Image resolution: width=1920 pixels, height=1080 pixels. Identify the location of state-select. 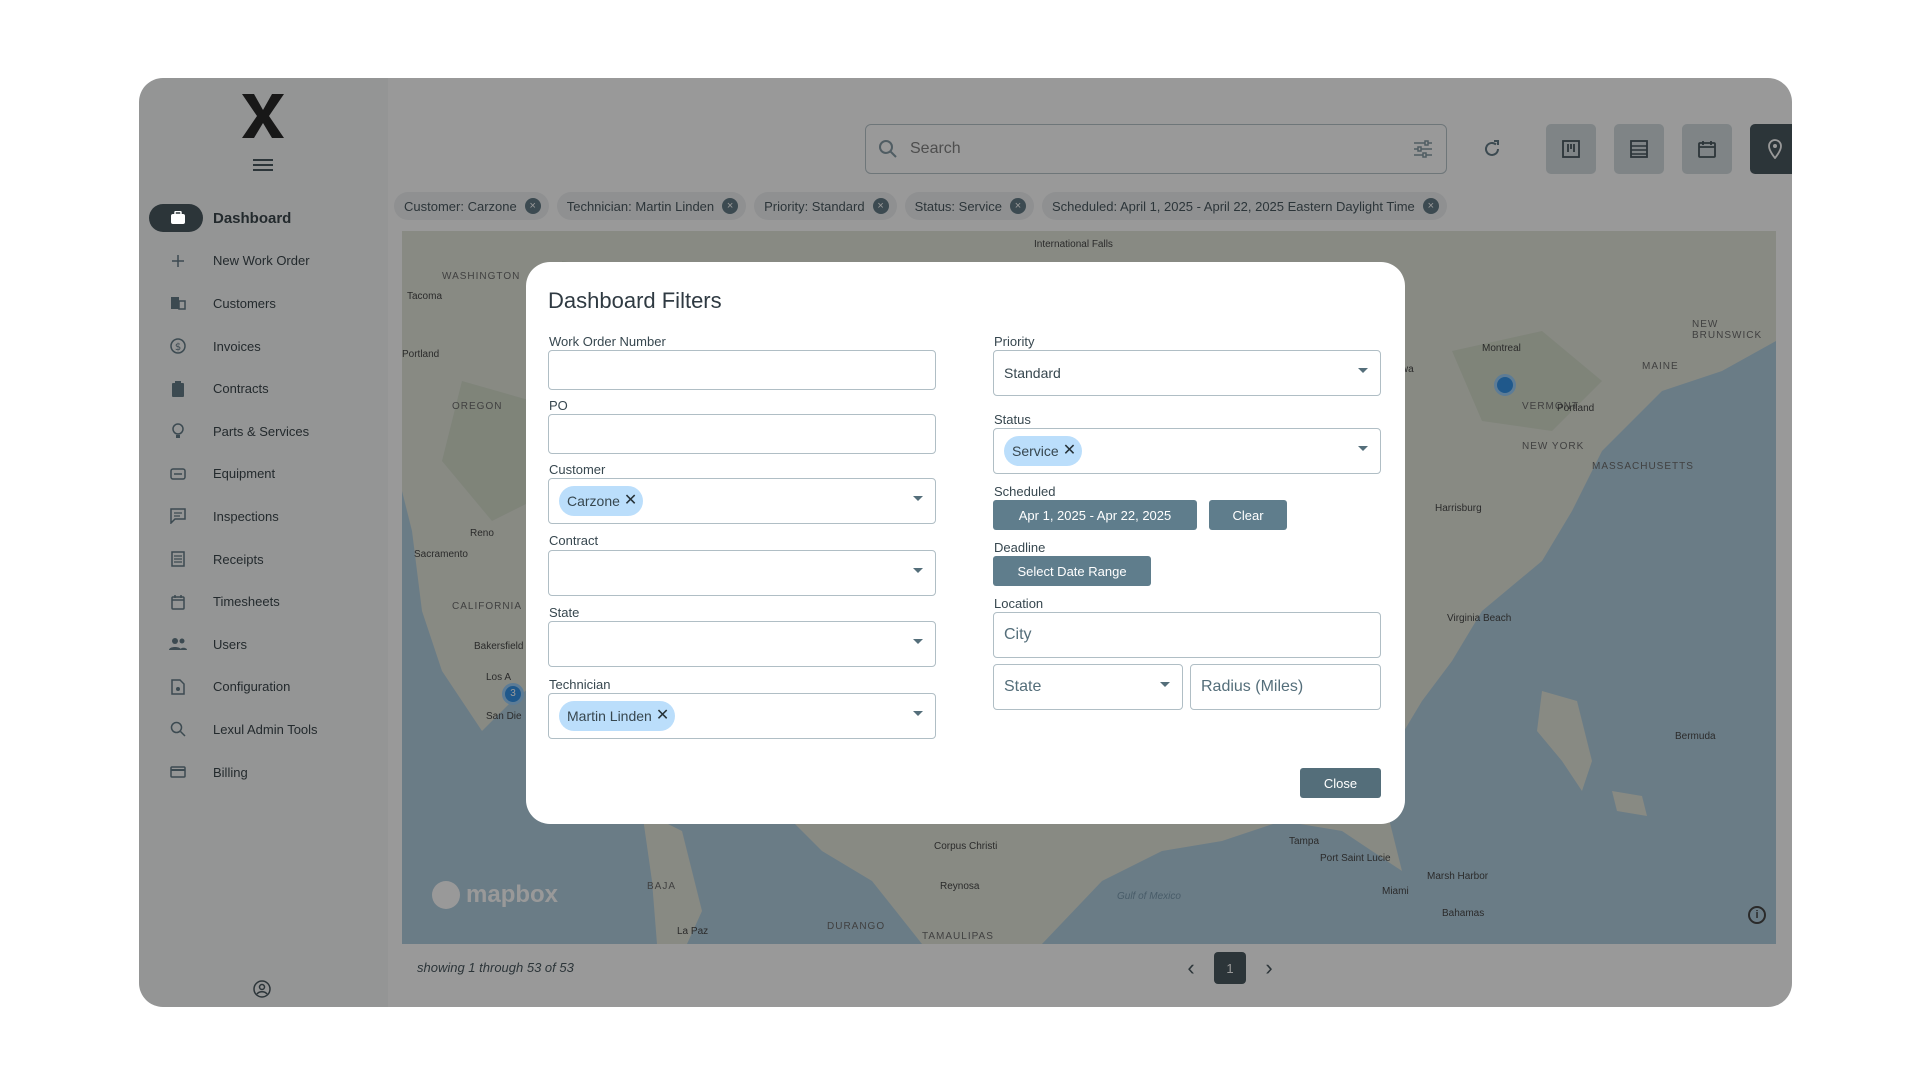
(742, 644).